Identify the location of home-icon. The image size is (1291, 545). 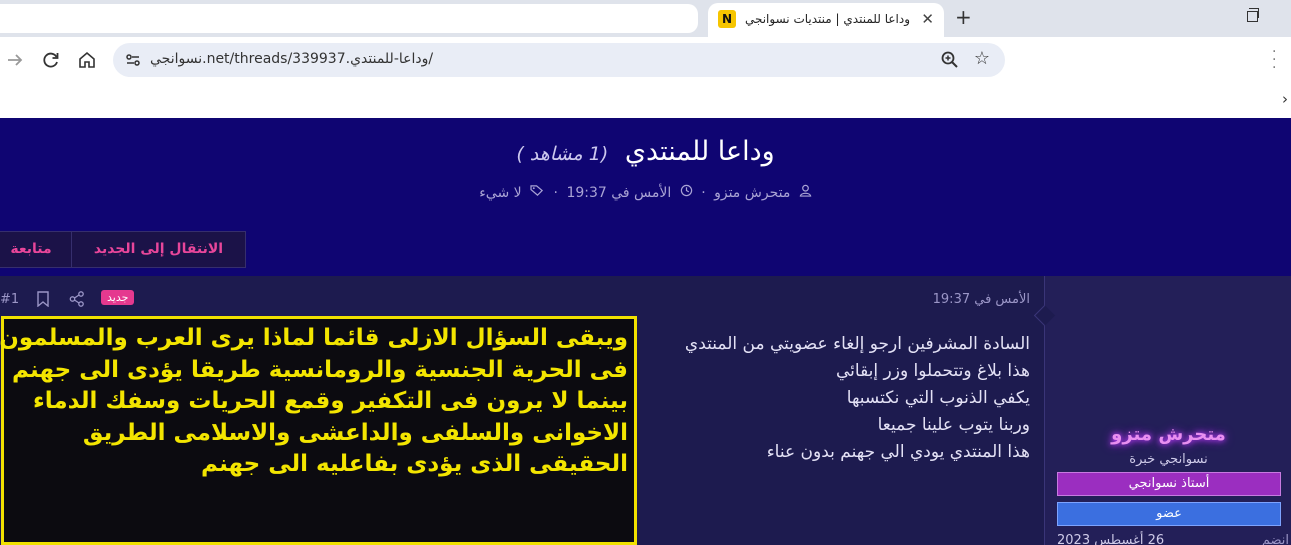
(87, 60).